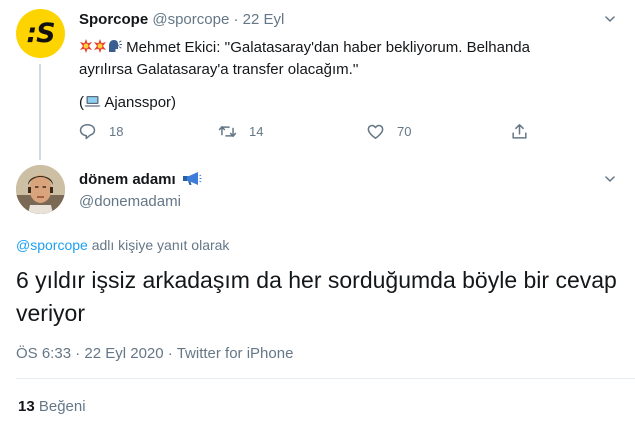 The height and width of the screenshot is (433, 635). Describe the element at coordinates (92, 102) in the screenshot. I see `laptop-icon` at that location.